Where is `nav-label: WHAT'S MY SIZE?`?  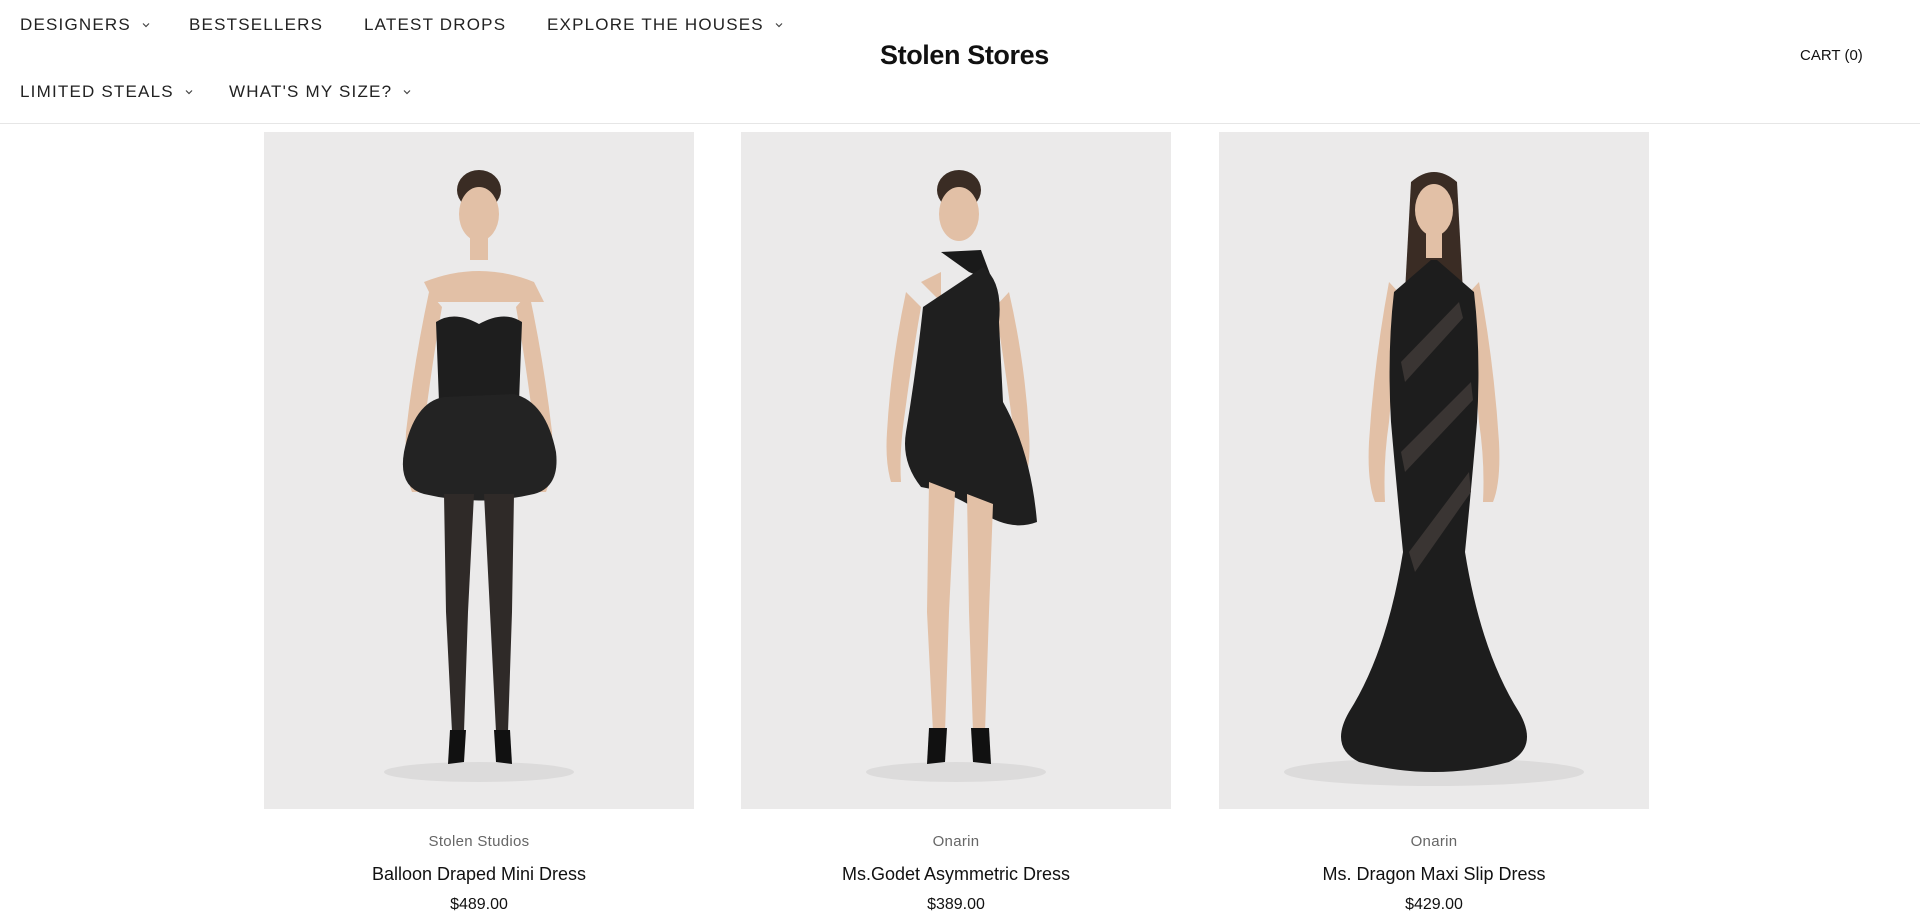
nav-label: WHAT'S MY SIZE? is located at coordinates (311, 91).